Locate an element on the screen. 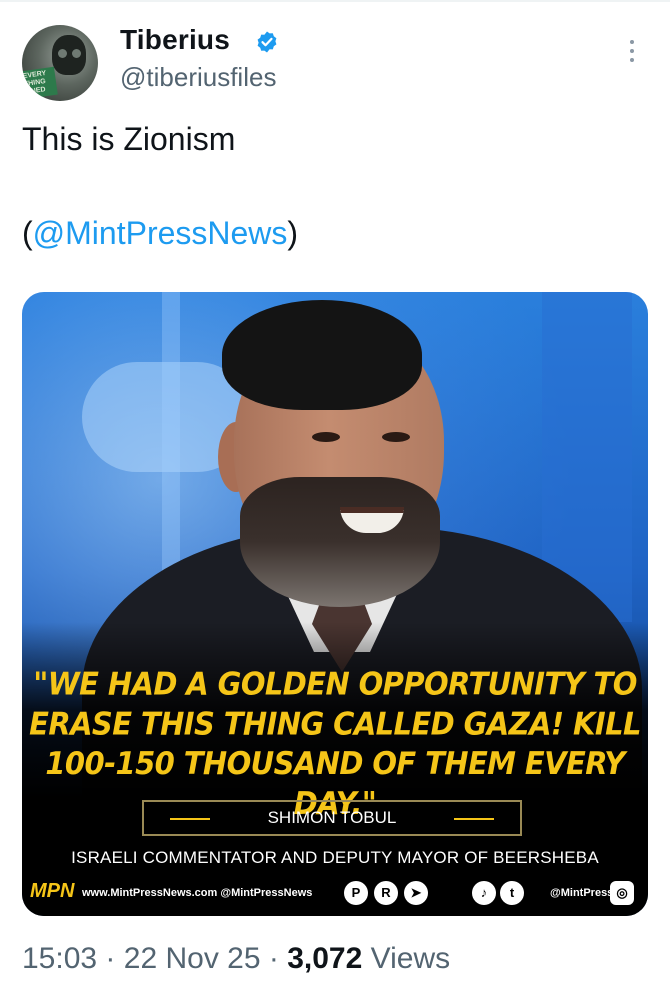  mask-eye-left is located at coordinates (62, 53).